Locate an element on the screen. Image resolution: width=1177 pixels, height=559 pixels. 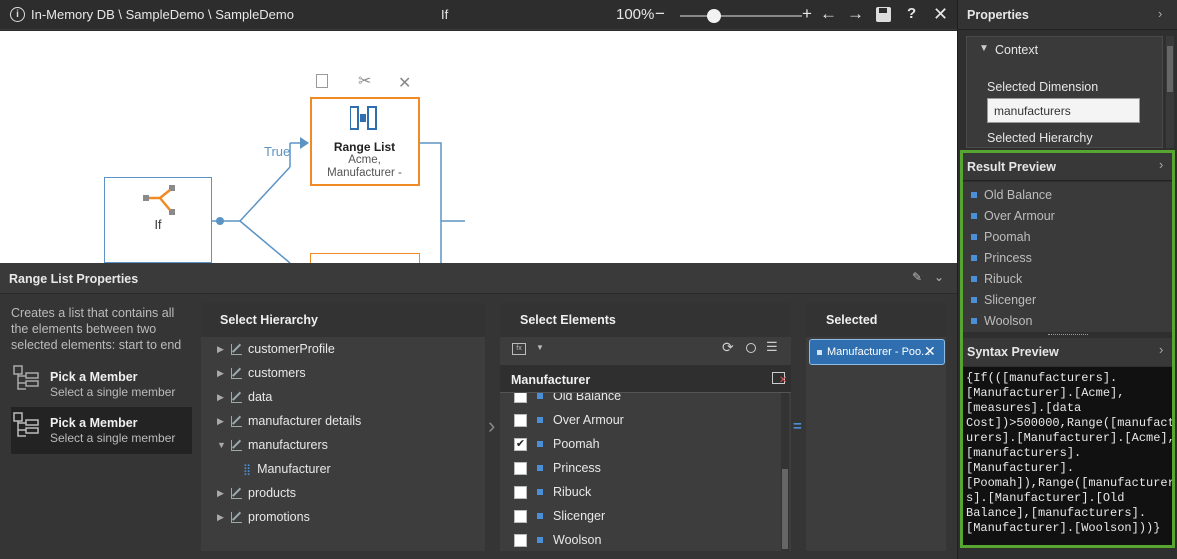
pick-member-end: Pick a Member Select a single member is located at coordinates (101, 430).